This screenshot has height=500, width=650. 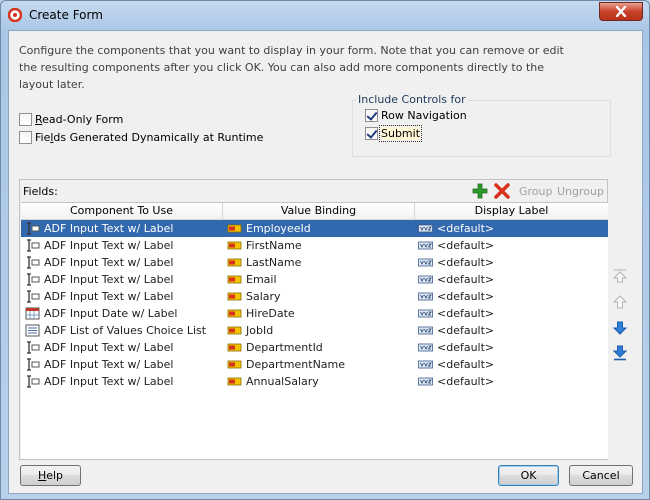 I want to click on column-header-component: Component To Use, so click(x=122, y=211).